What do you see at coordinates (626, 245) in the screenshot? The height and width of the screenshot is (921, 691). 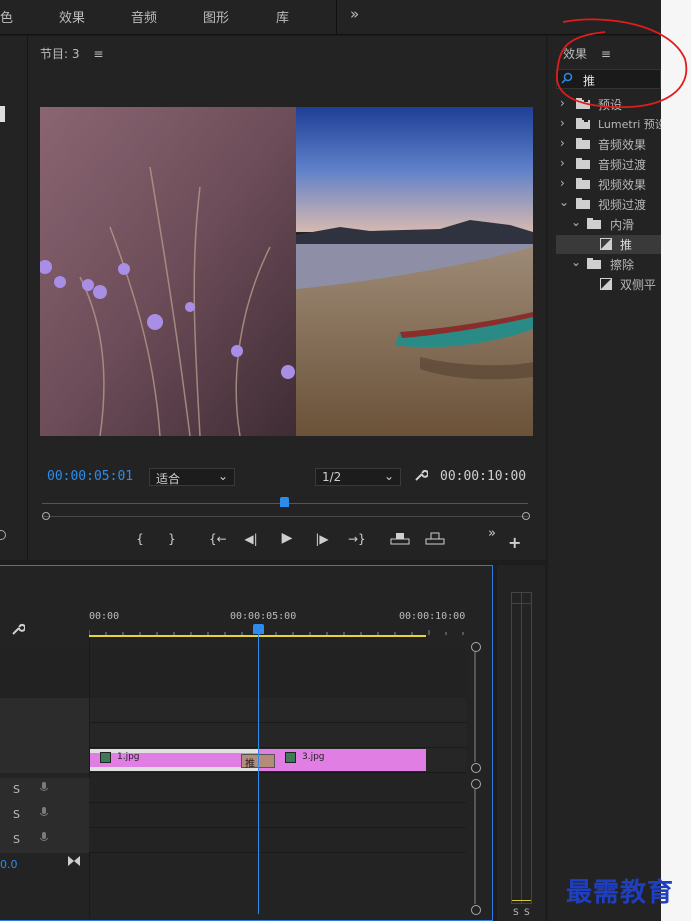 I see `tree-item-label: 推` at bounding box center [626, 245].